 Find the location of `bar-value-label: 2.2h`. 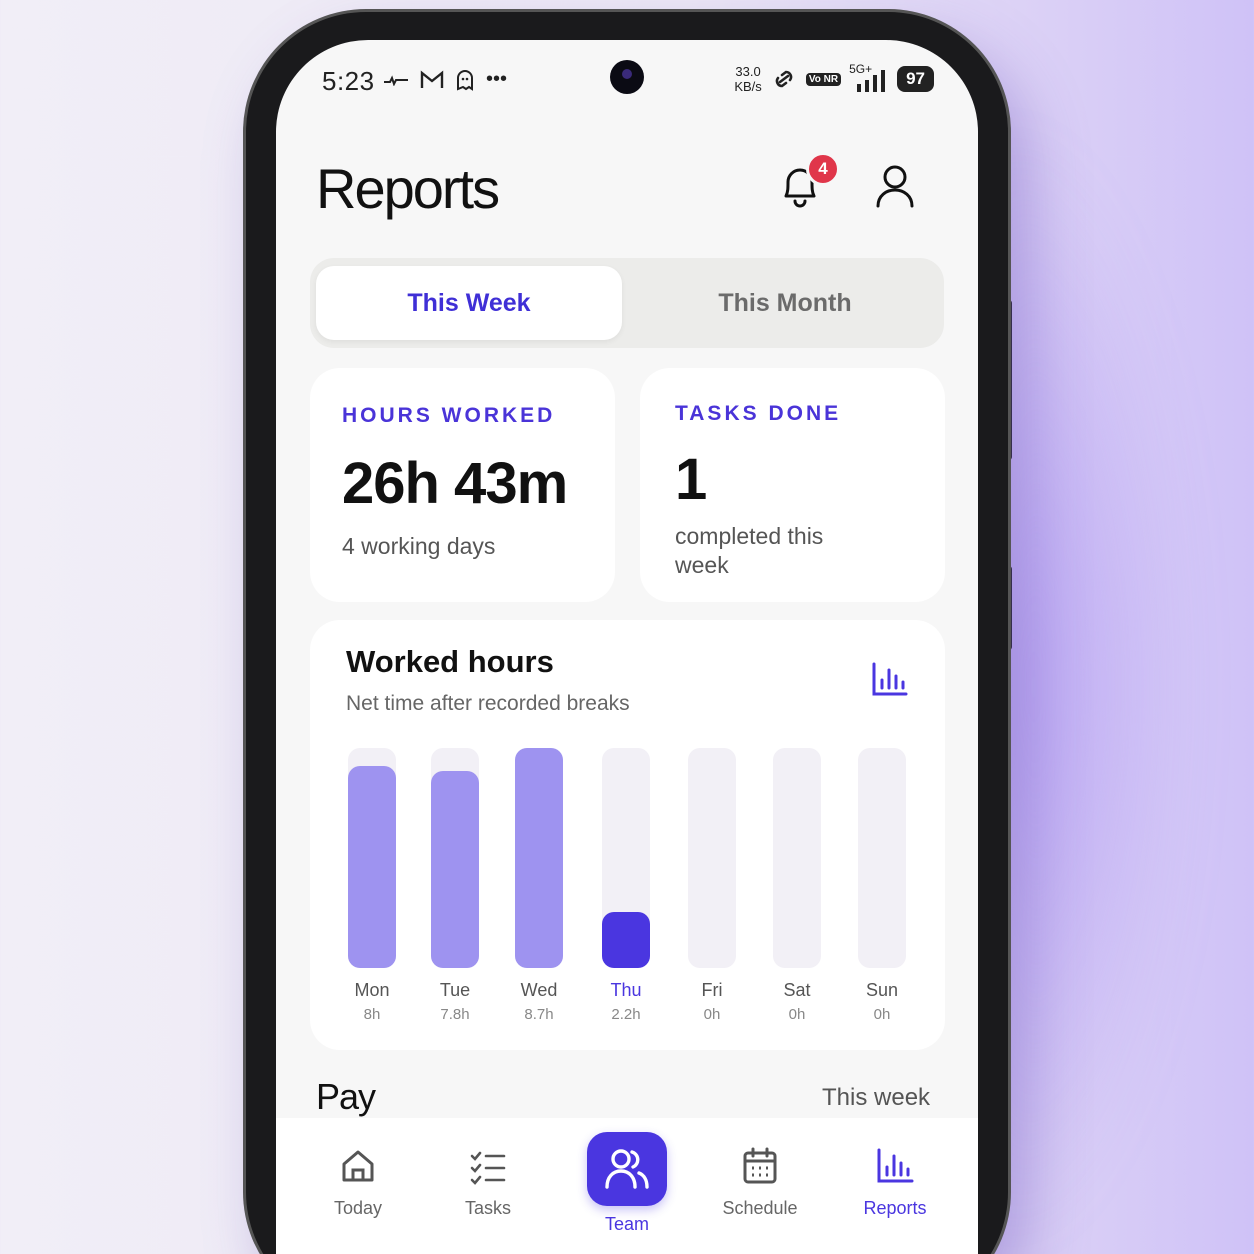

bar-value-label: 2.2h is located at coordinates (626, 1014).